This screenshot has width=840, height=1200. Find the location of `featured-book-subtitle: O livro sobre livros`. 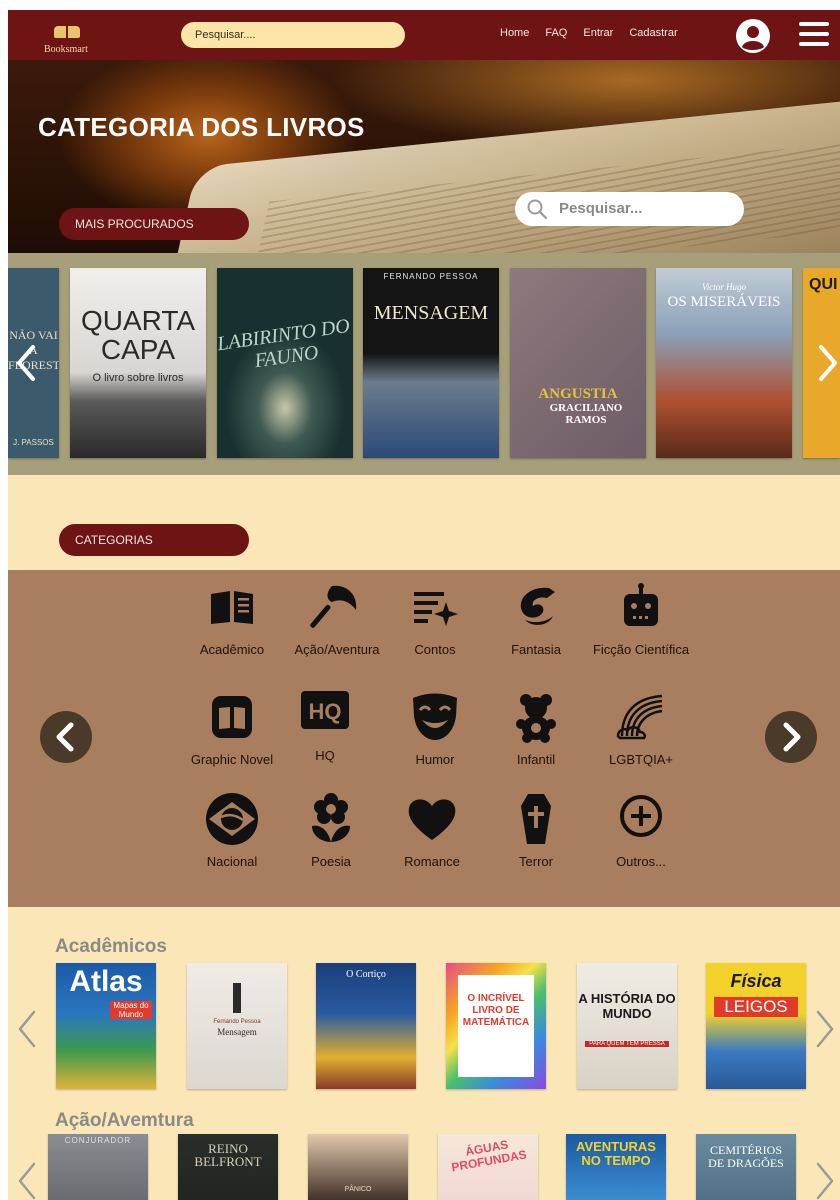

featured-book-subtitle: O livro sobre livros is located at coordinates (138, 378).